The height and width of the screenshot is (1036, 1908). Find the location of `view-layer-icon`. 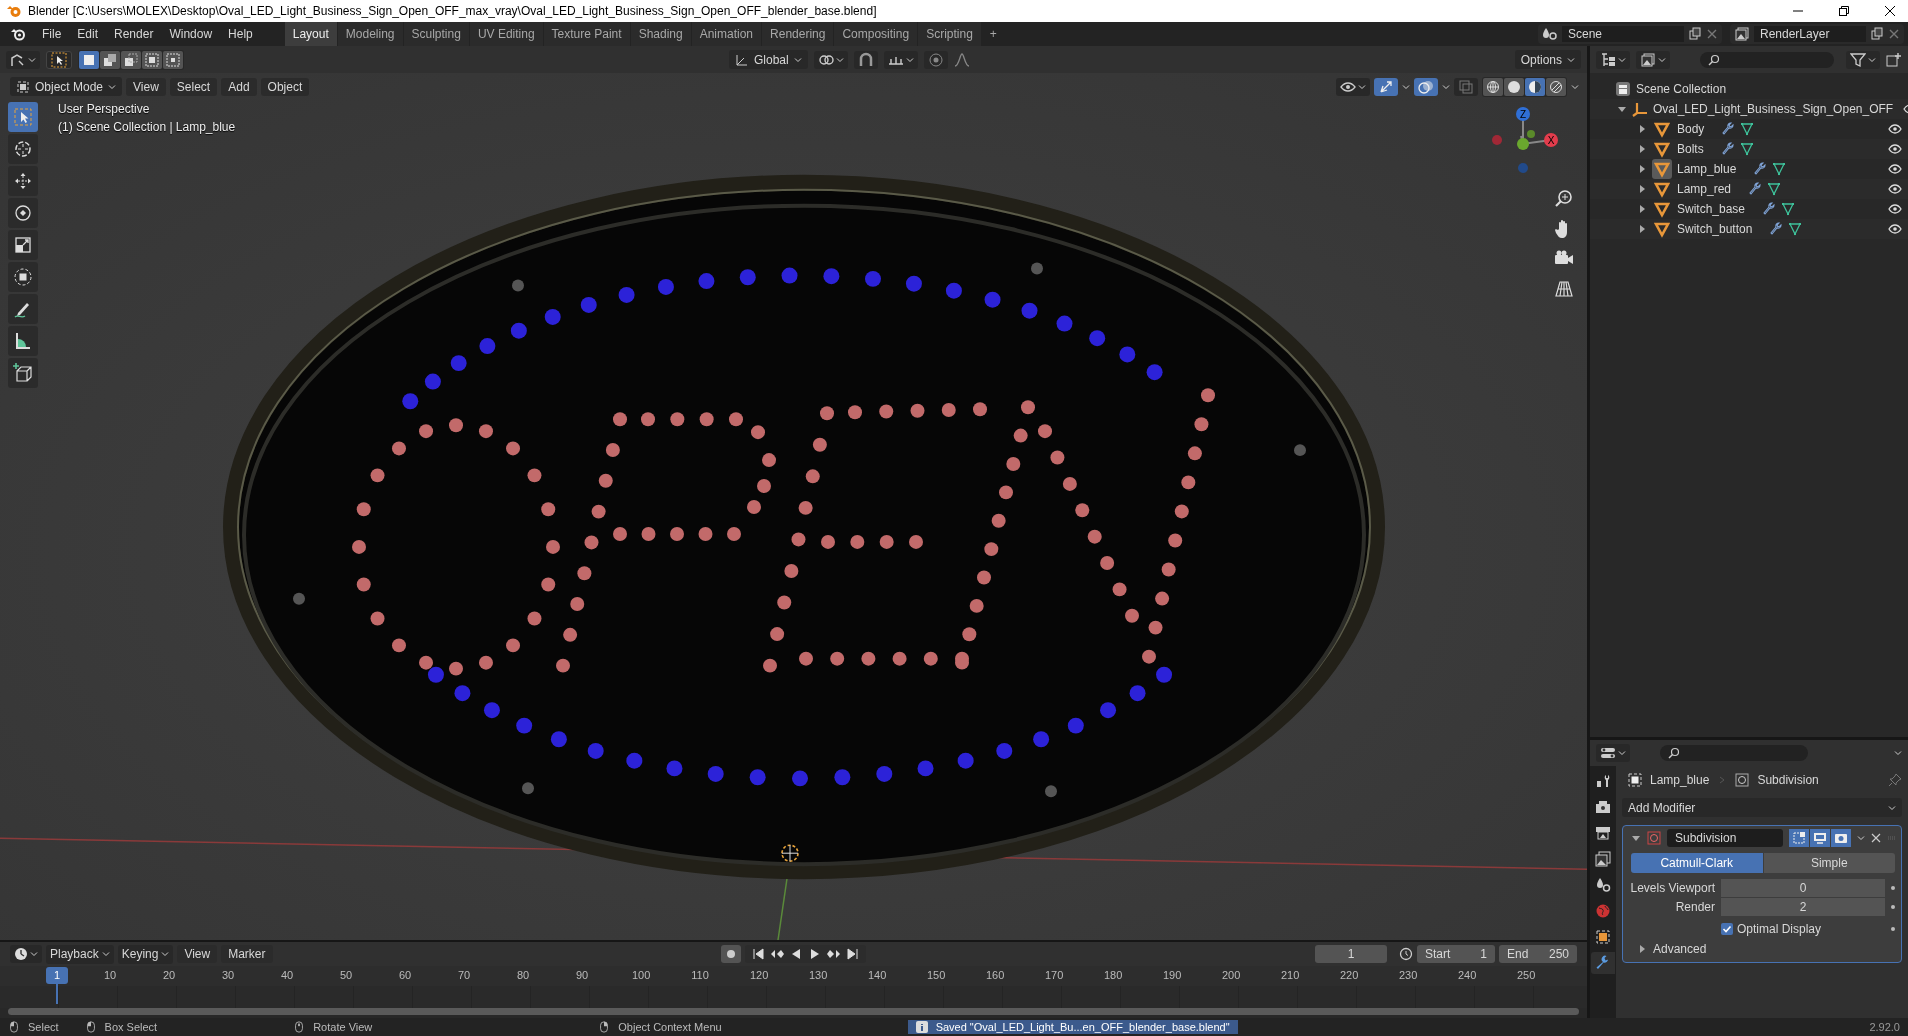

view-layer-icon is located at coordinates (1742, 34).